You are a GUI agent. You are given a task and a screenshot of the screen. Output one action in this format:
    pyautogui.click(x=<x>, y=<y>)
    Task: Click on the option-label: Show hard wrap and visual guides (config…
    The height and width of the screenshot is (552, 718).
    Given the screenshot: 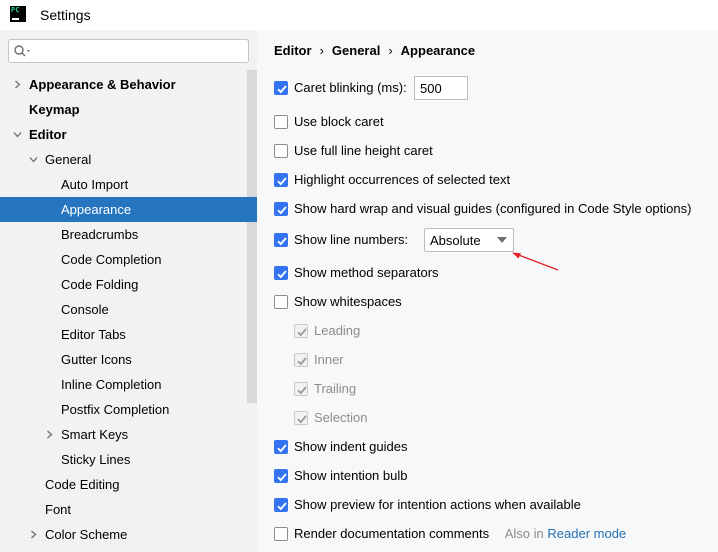 What is the action you would take?
    pyautogui.click(x=493, y=208)
    